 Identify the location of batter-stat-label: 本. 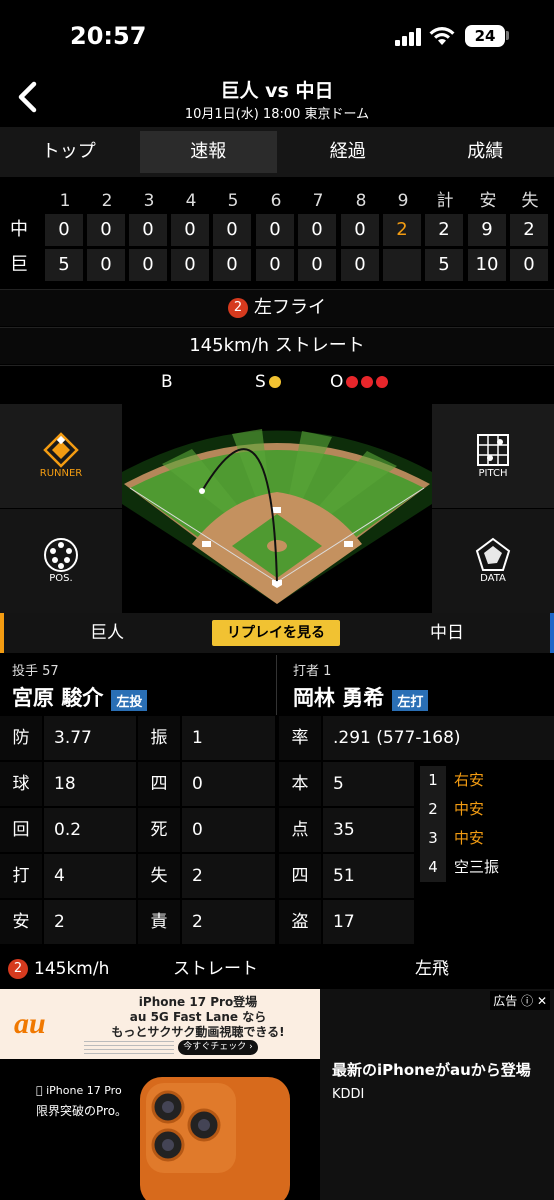
(300, 784).